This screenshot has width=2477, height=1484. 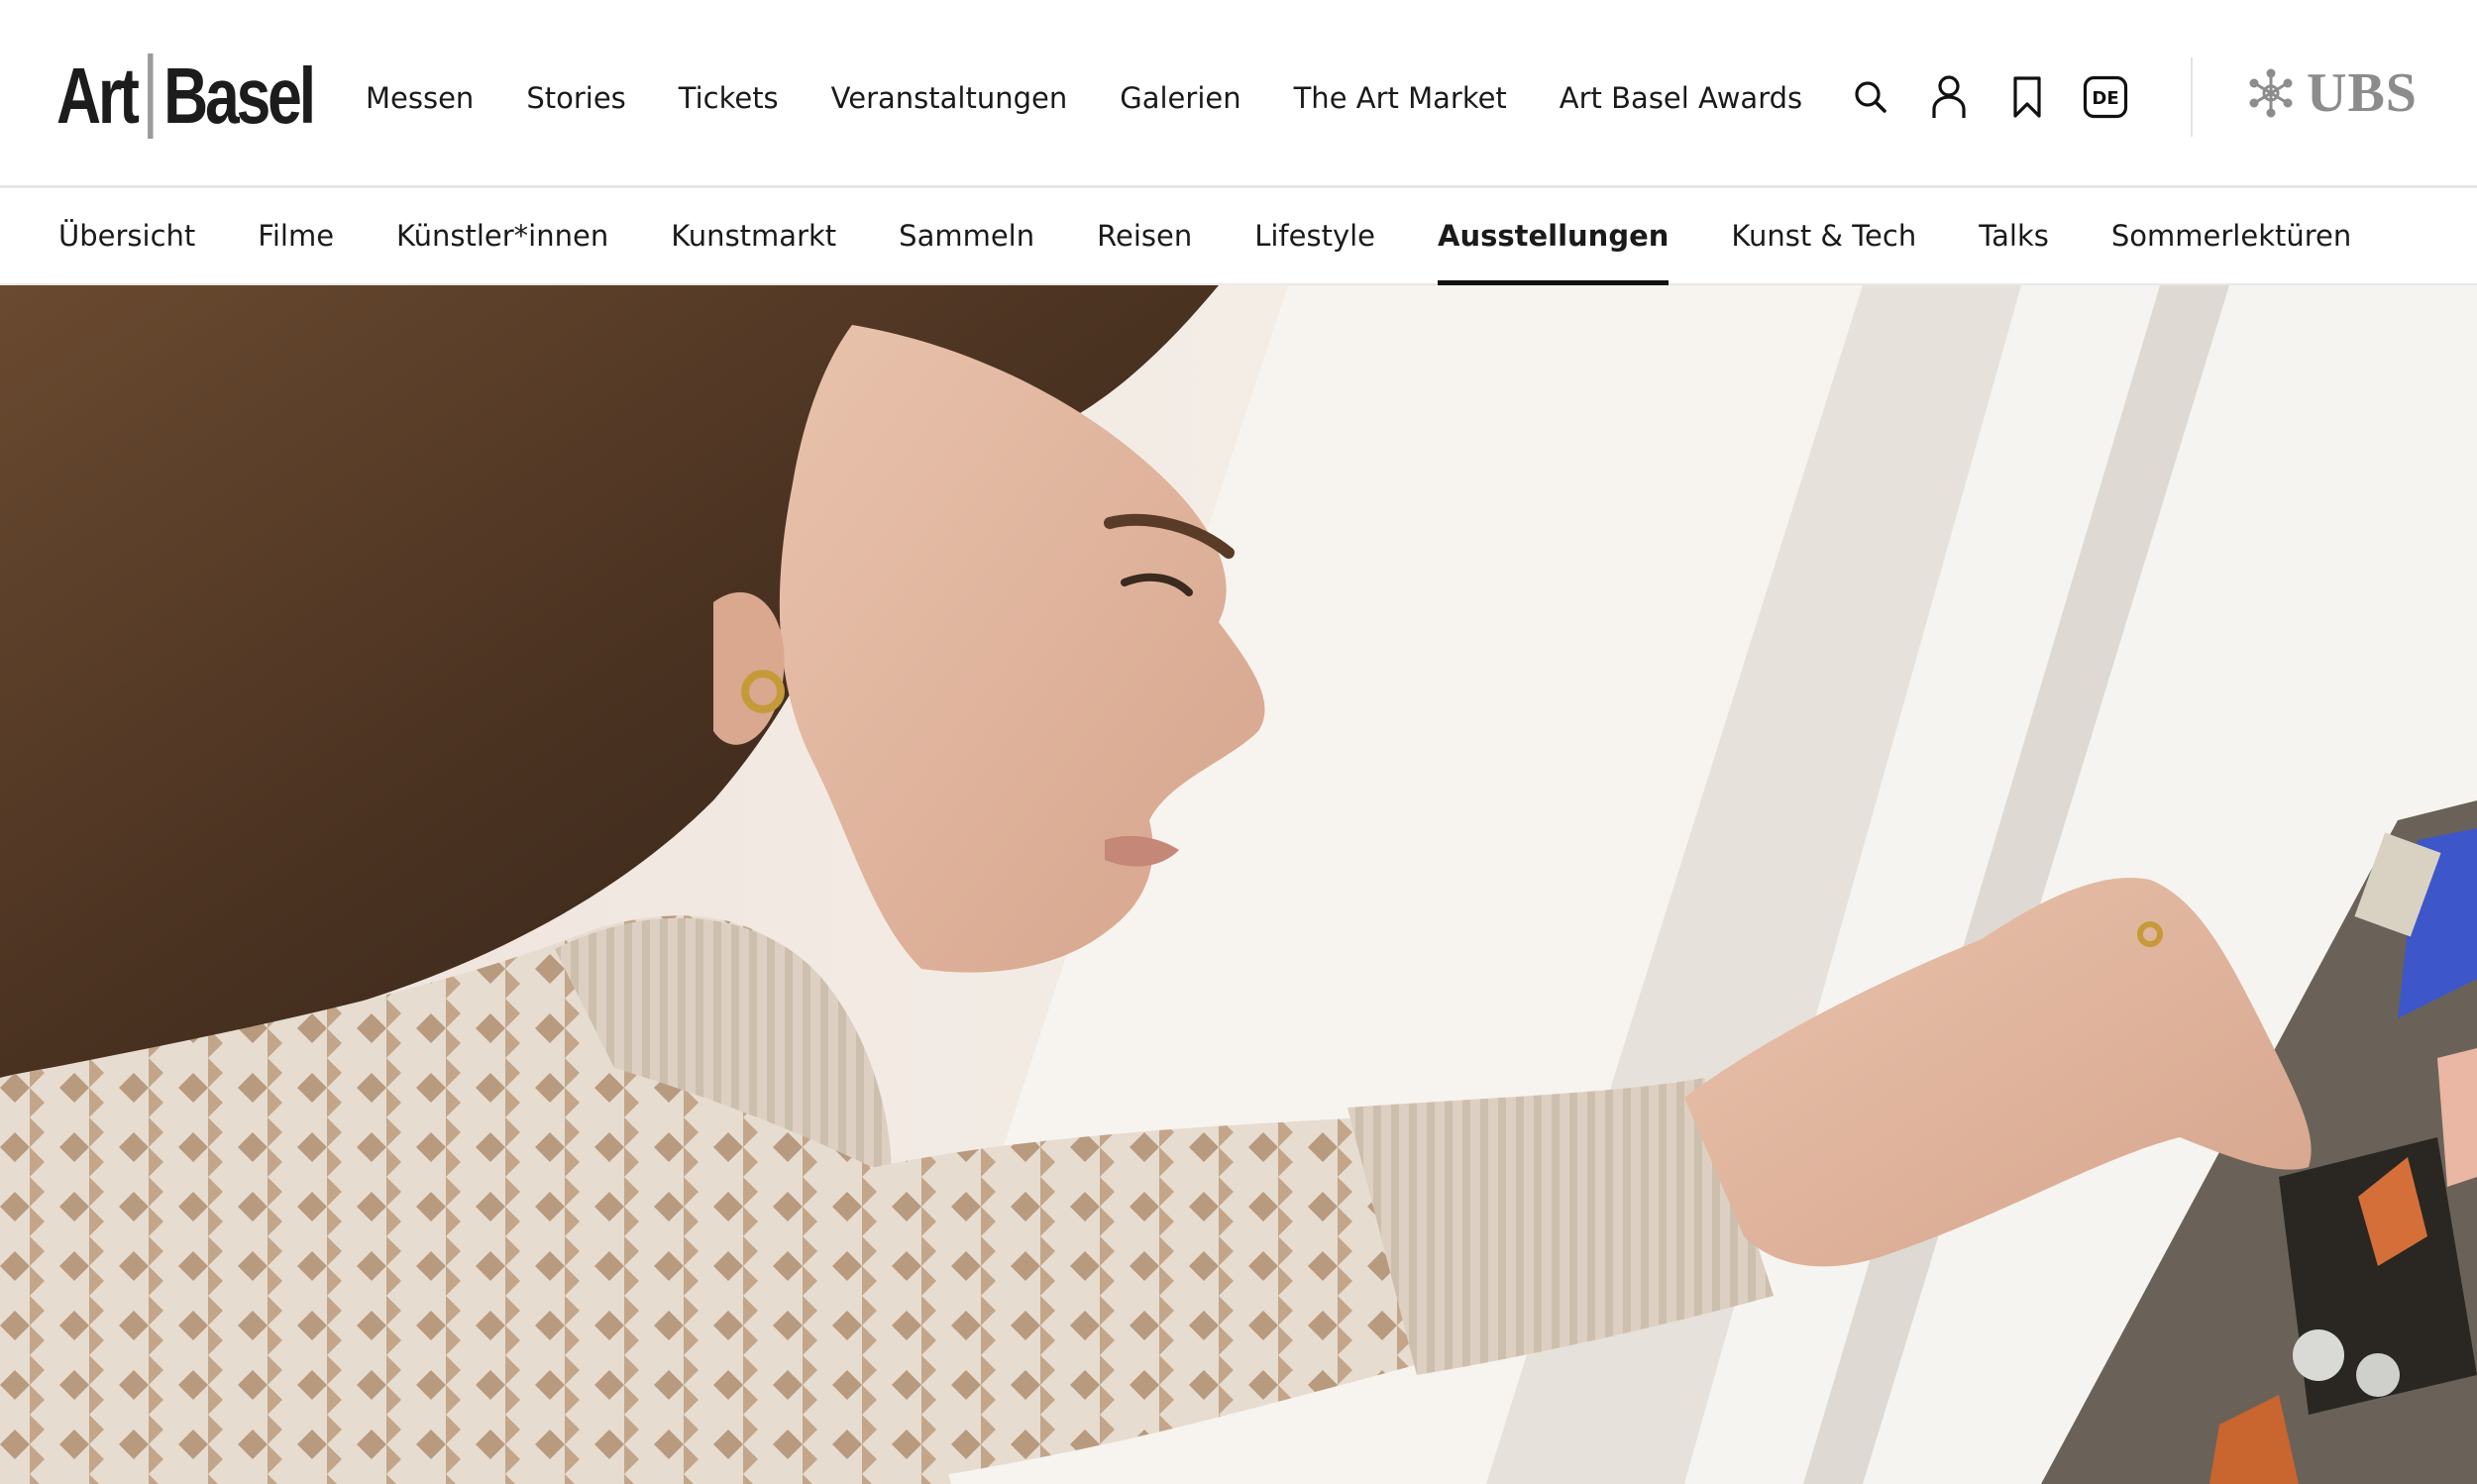 What do you see at coordinates (950, 98) in the screenshot?
I see `nav-item-veranstaltungen: Veranstaltungen` at bounding box center [950, 98].